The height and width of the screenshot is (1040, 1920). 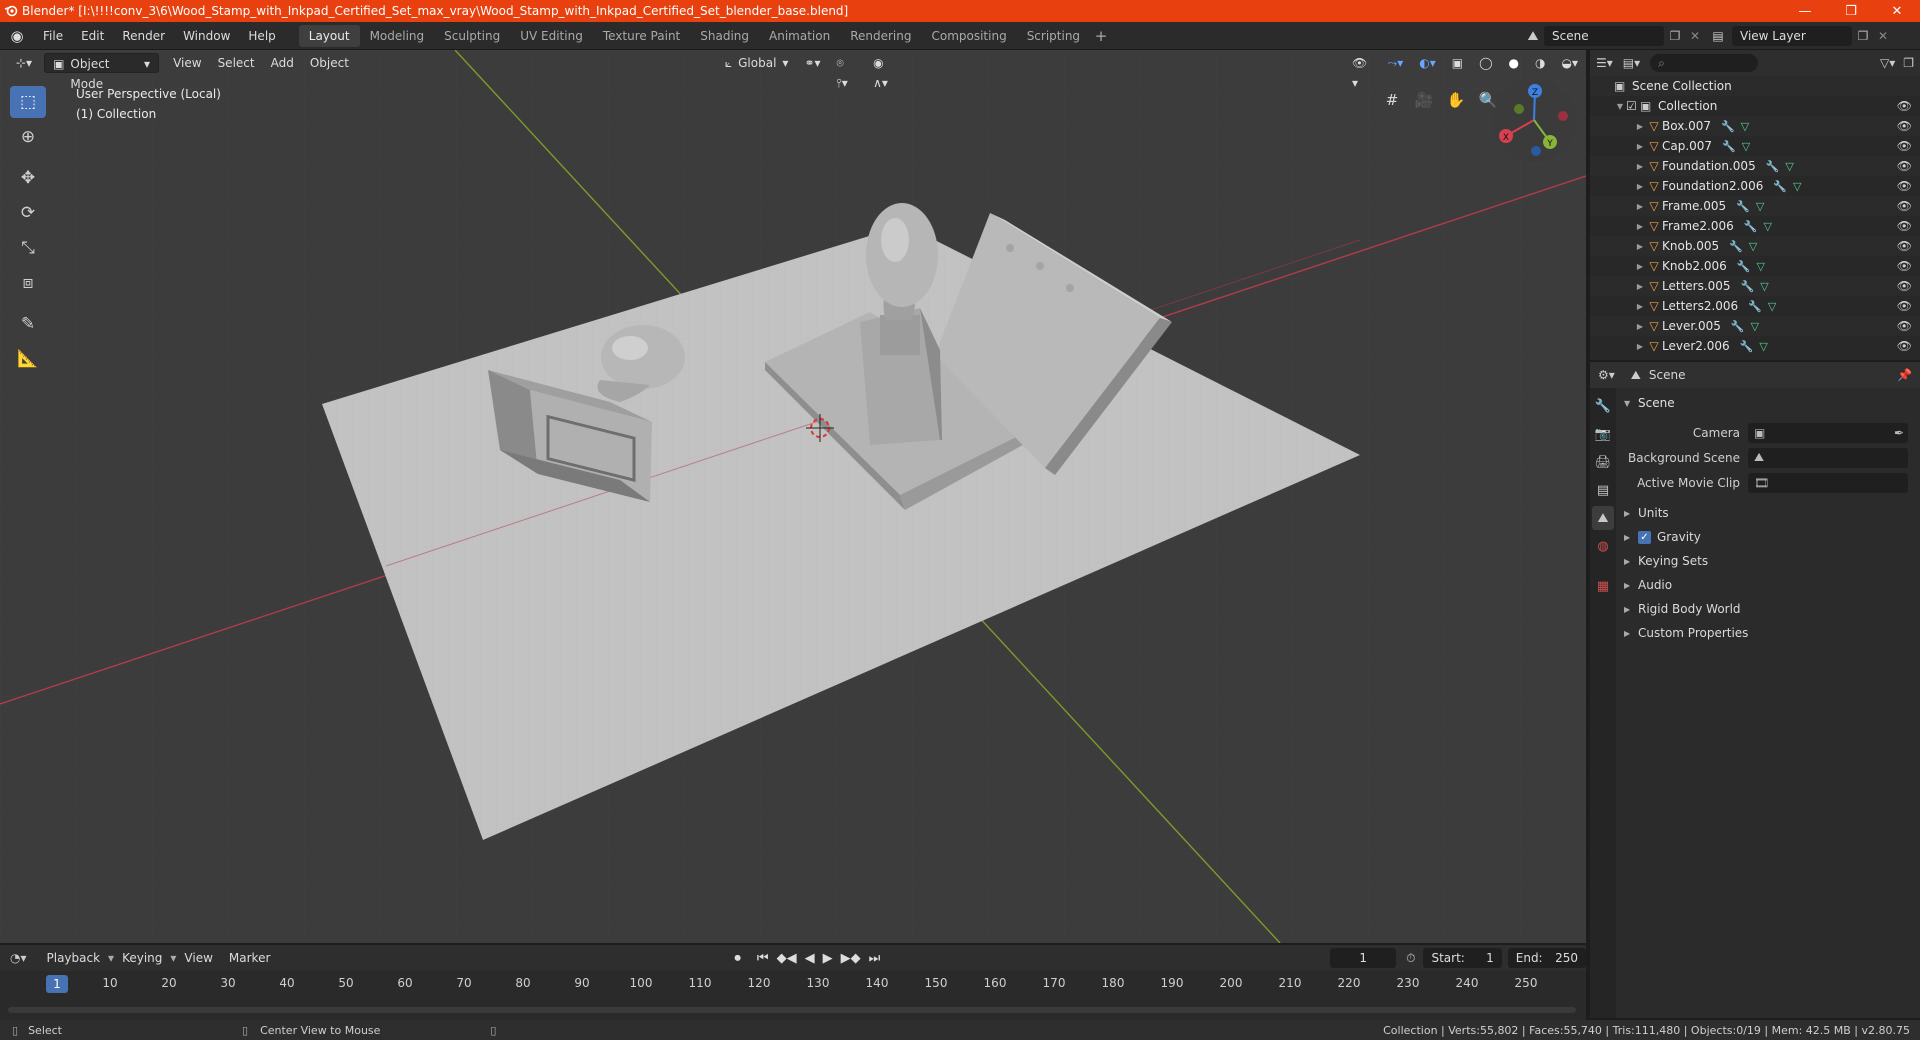 I want to click on outliner-object-row: ▶ ▽ Letters.005 🔧 ▽ 👁, so click(x=1755, y=286).